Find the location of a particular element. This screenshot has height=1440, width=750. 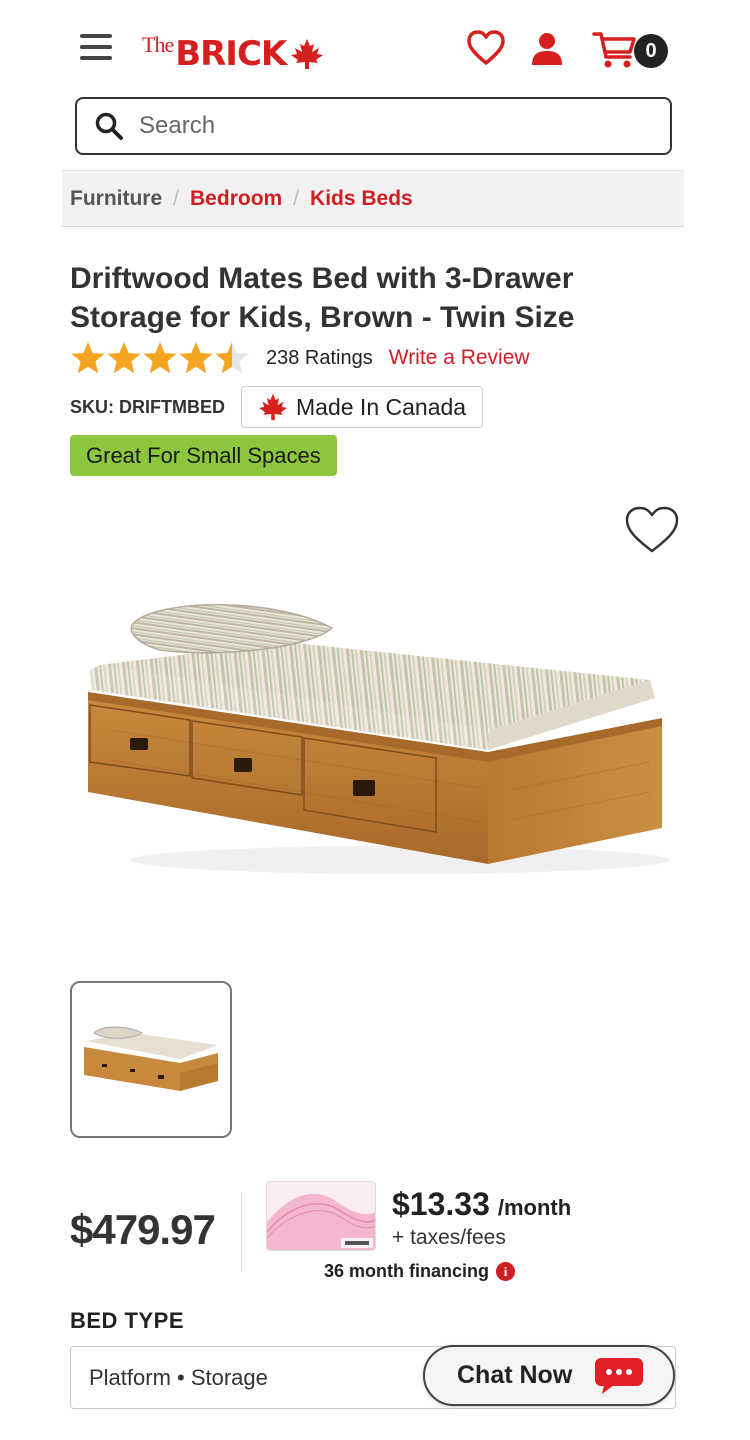

star-rating is located at coordinates (160, 358).